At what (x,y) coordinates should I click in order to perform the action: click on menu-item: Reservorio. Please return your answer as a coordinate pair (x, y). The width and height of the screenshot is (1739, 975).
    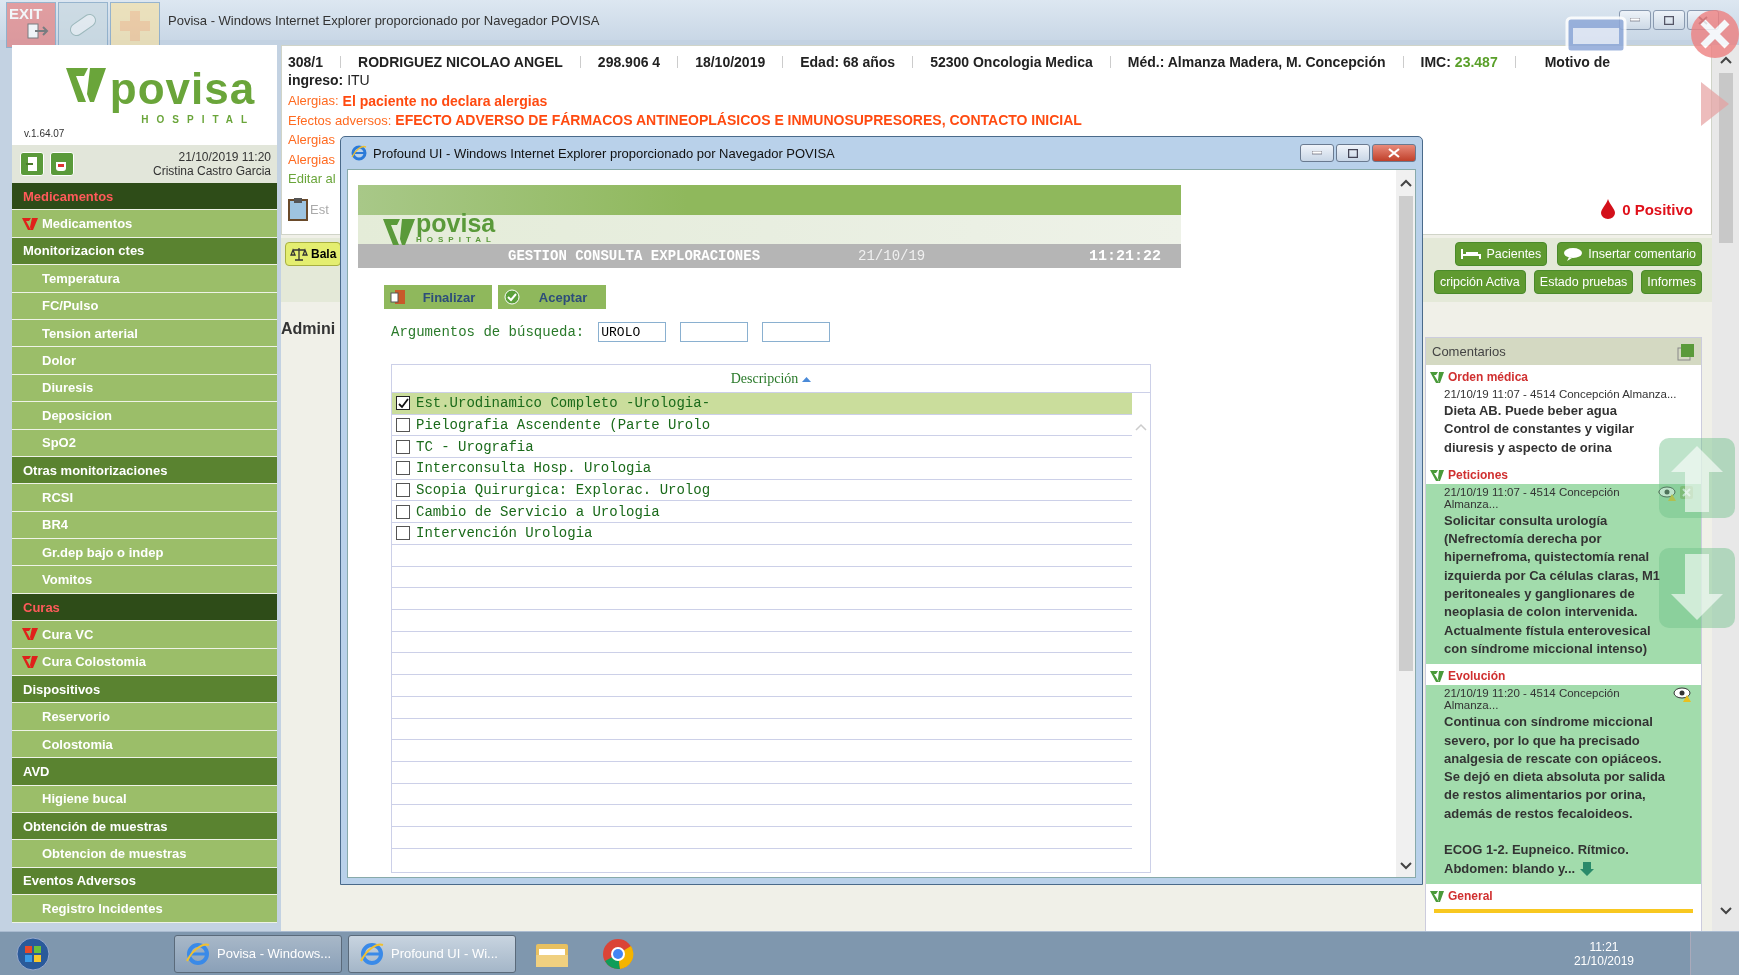
    Looking at the image, I should click on (144, 717).